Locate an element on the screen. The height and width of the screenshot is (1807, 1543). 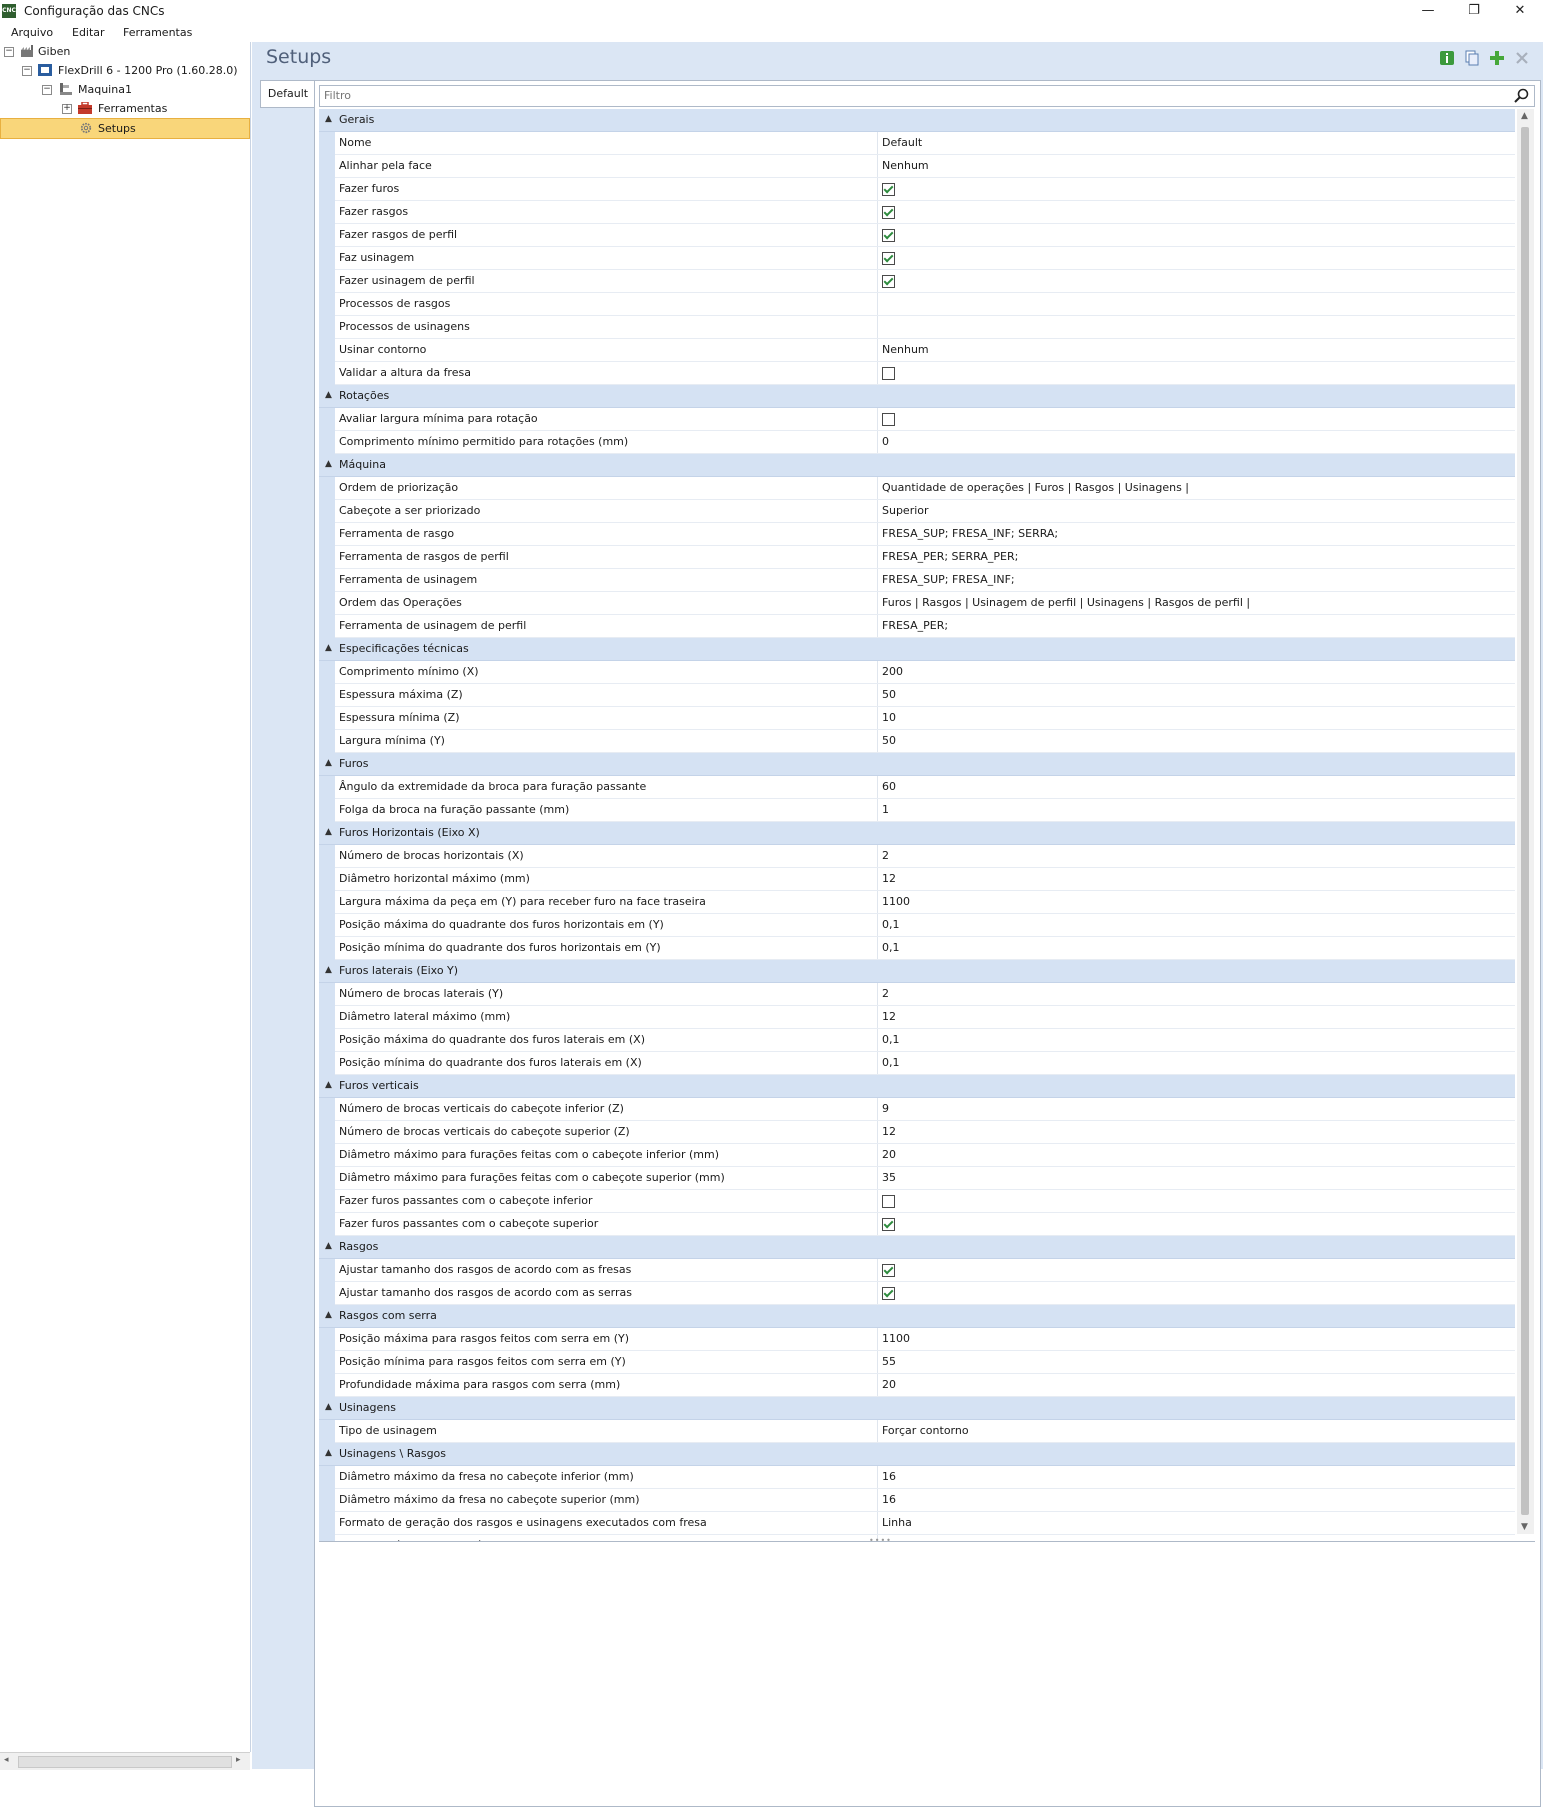
property-value: 35 is located at coordinates (889, 1177).